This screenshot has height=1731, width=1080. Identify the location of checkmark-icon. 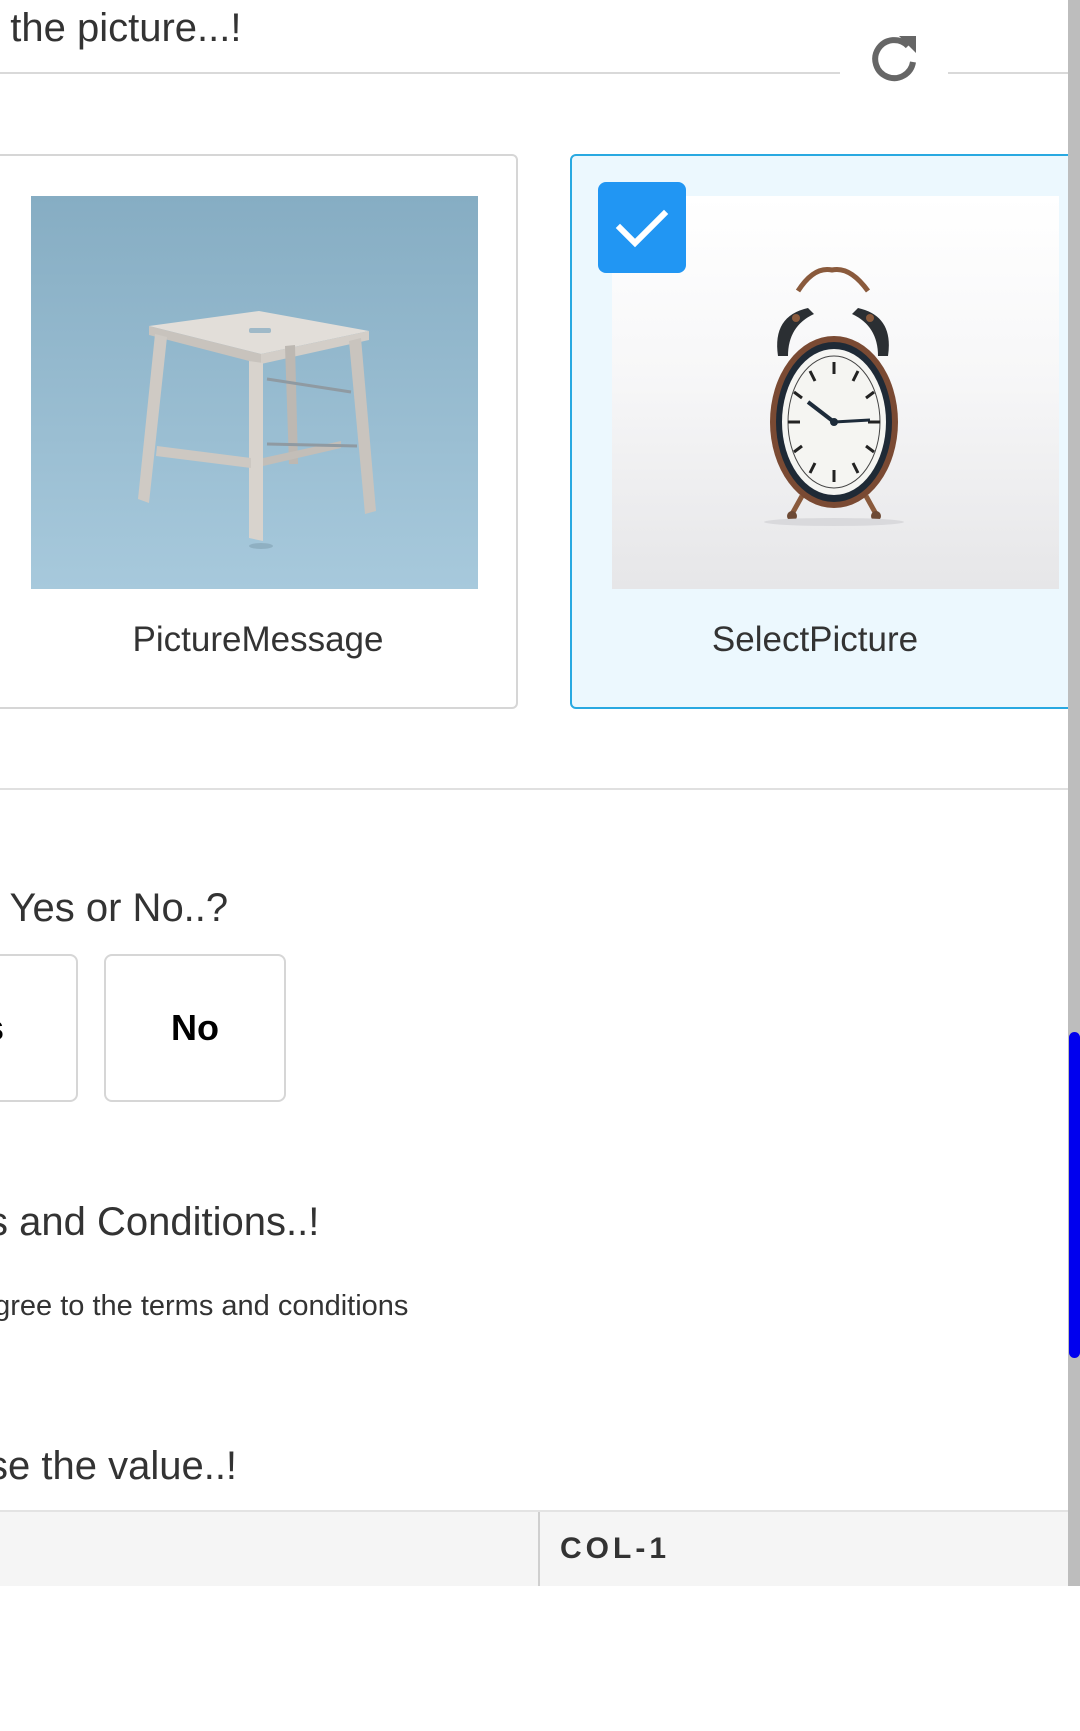
(642, 228).